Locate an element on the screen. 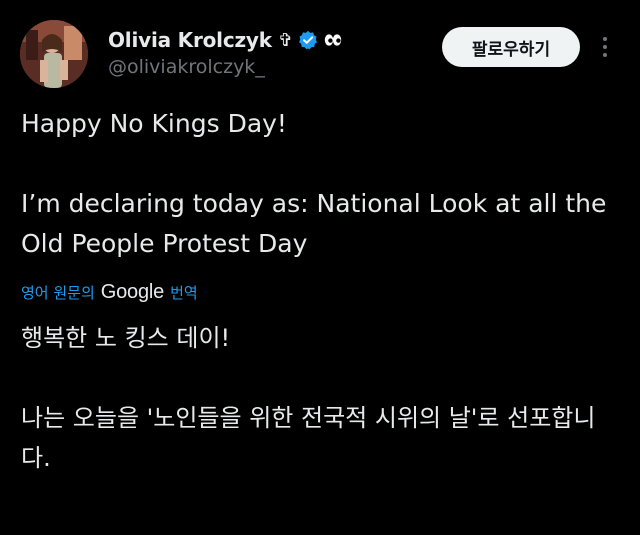 The height and width of the screenshot is (535, 640). avatar is located at coordinates (54, 54).